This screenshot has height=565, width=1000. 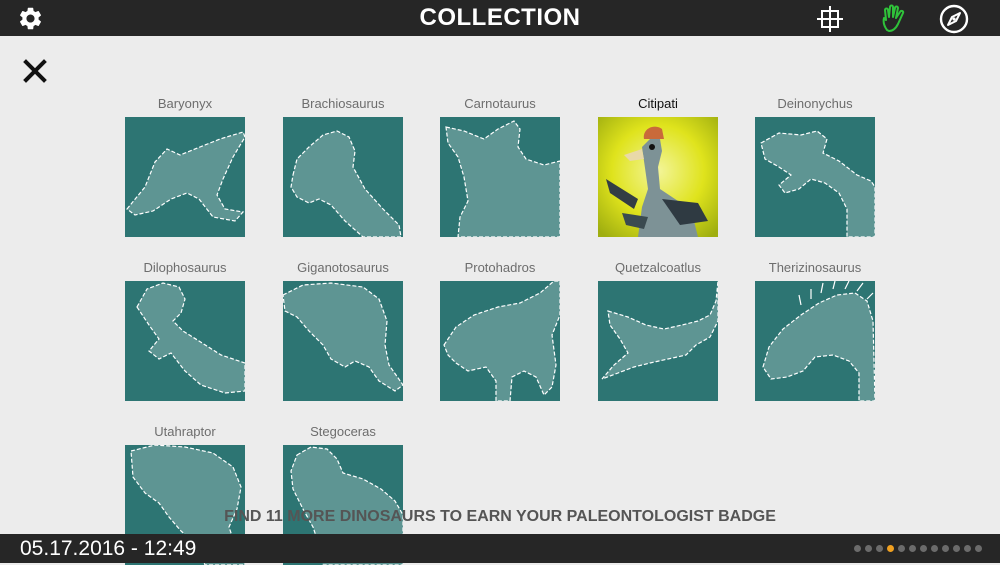 What do you see at coordinates (658, 267) in the screenshot?
I see `dino-name: Quetzalcoatlus` at bounding box center [658, 267].